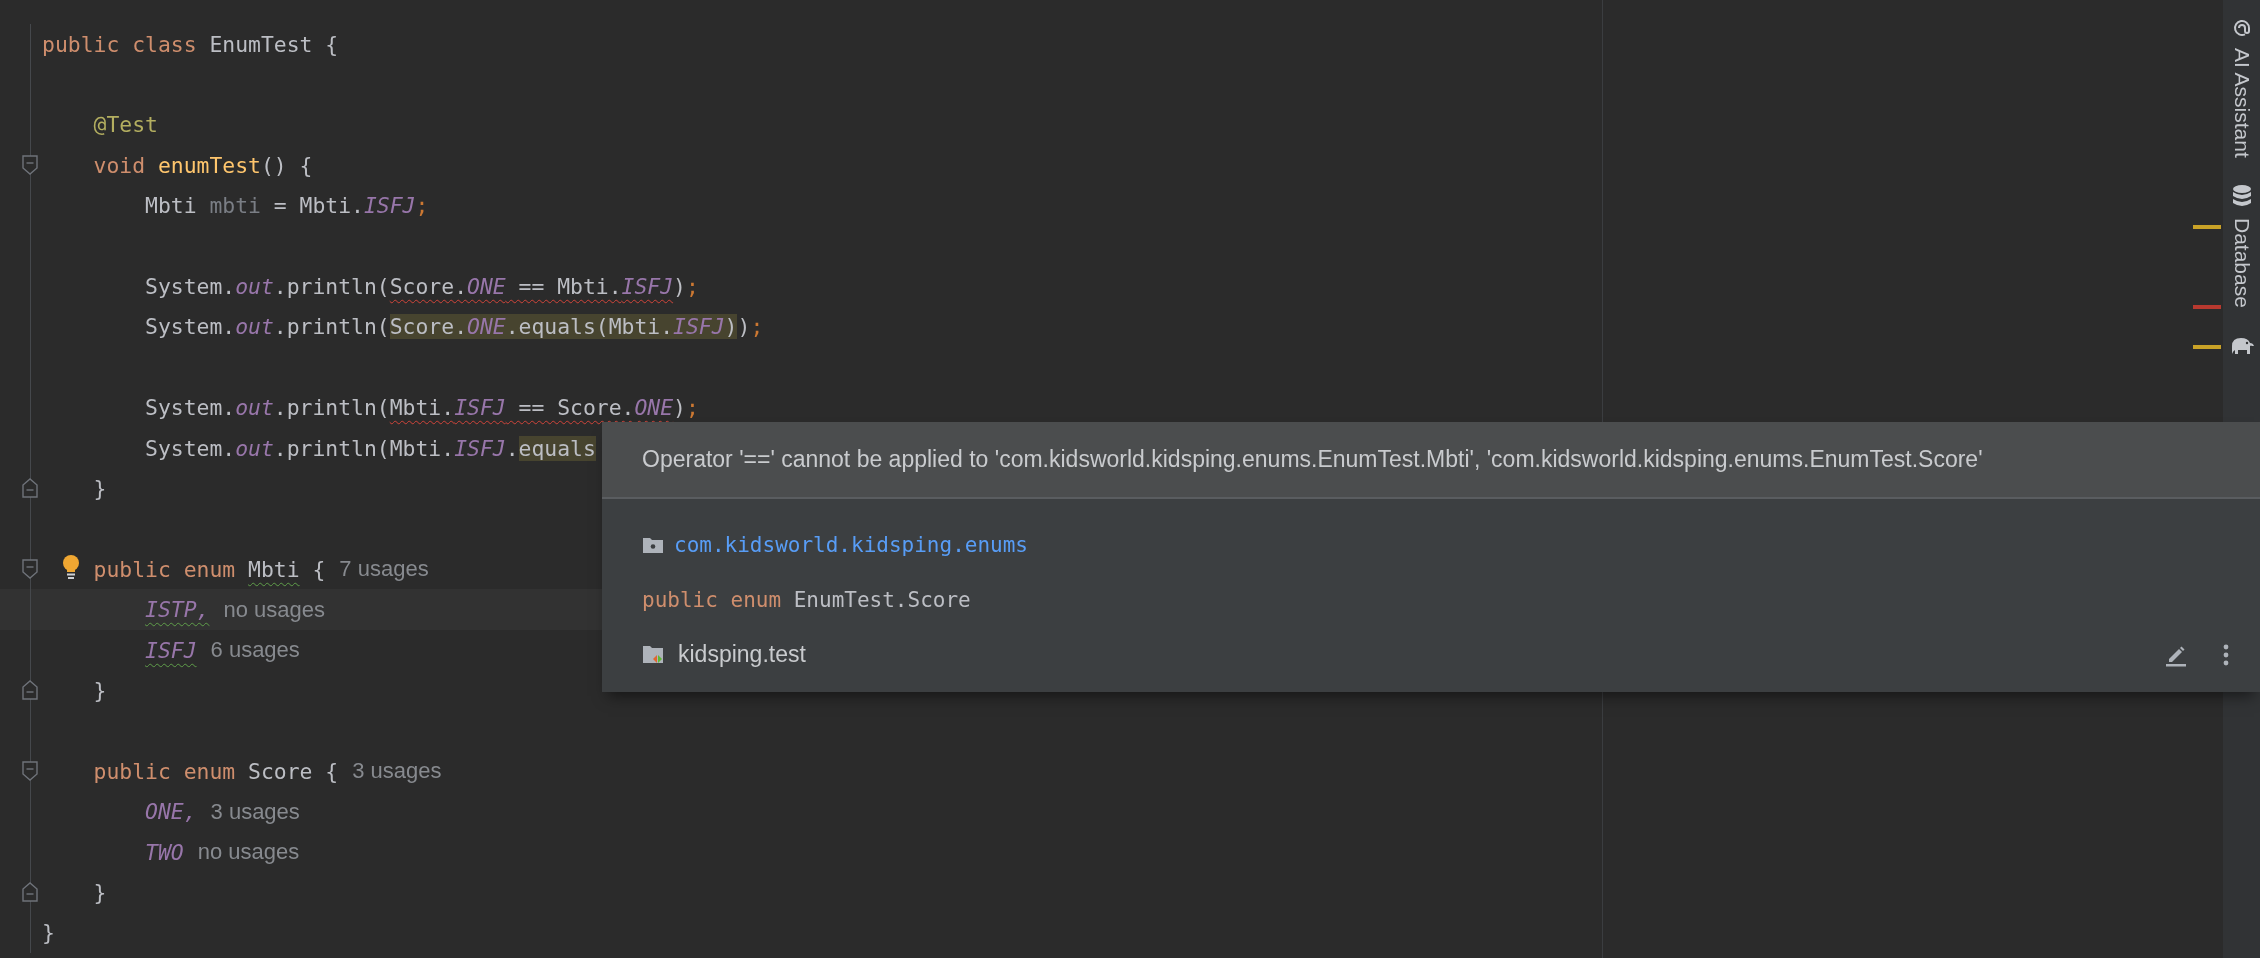  I want to click on more-options-icon, so click(2226, 654).